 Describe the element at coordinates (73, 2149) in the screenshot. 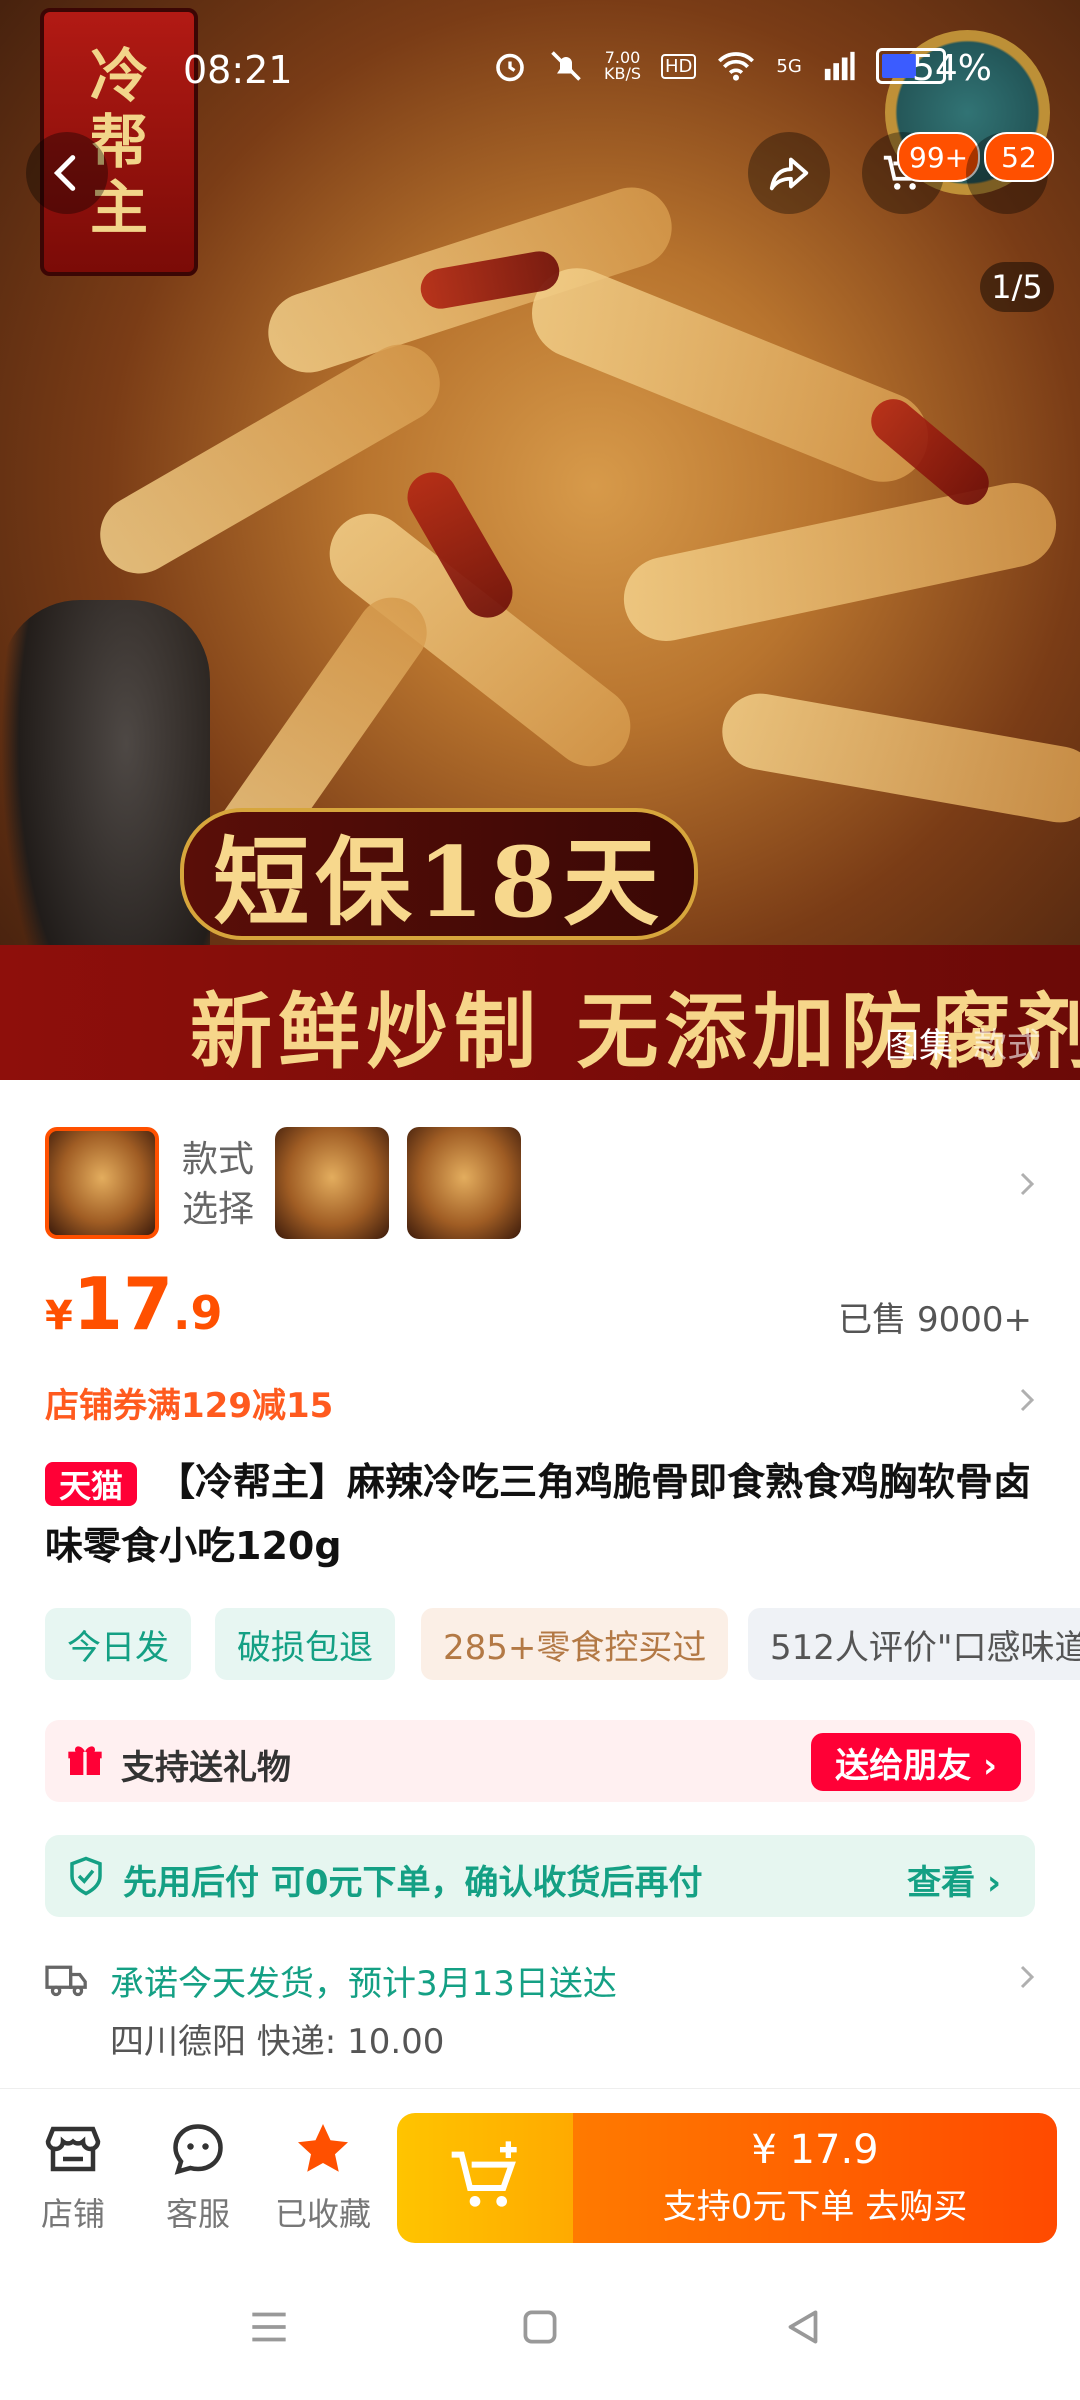

I see `store-icon` at that location.